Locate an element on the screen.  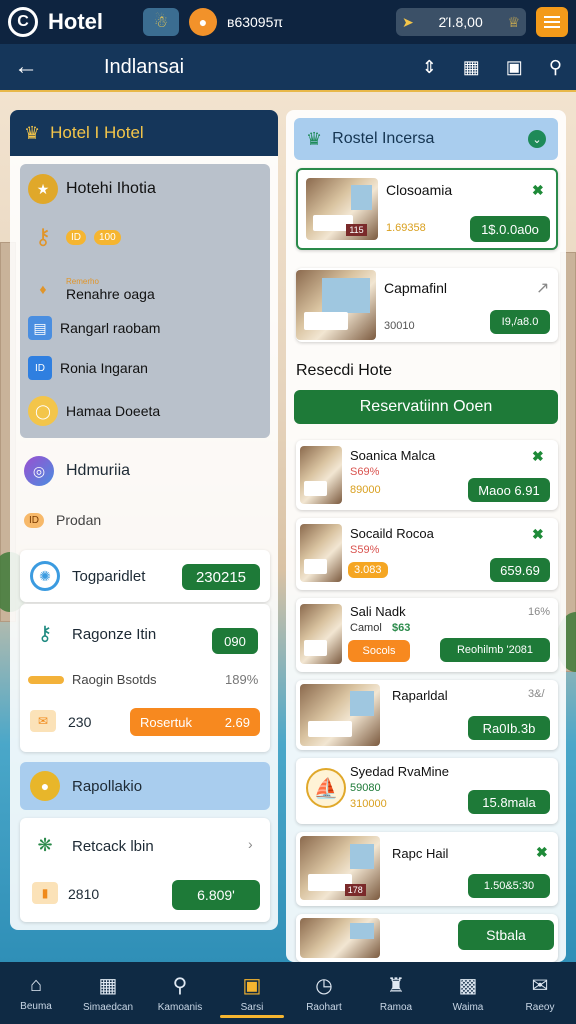
expand-icon: ⌄ is located at coordinates (537, 139).